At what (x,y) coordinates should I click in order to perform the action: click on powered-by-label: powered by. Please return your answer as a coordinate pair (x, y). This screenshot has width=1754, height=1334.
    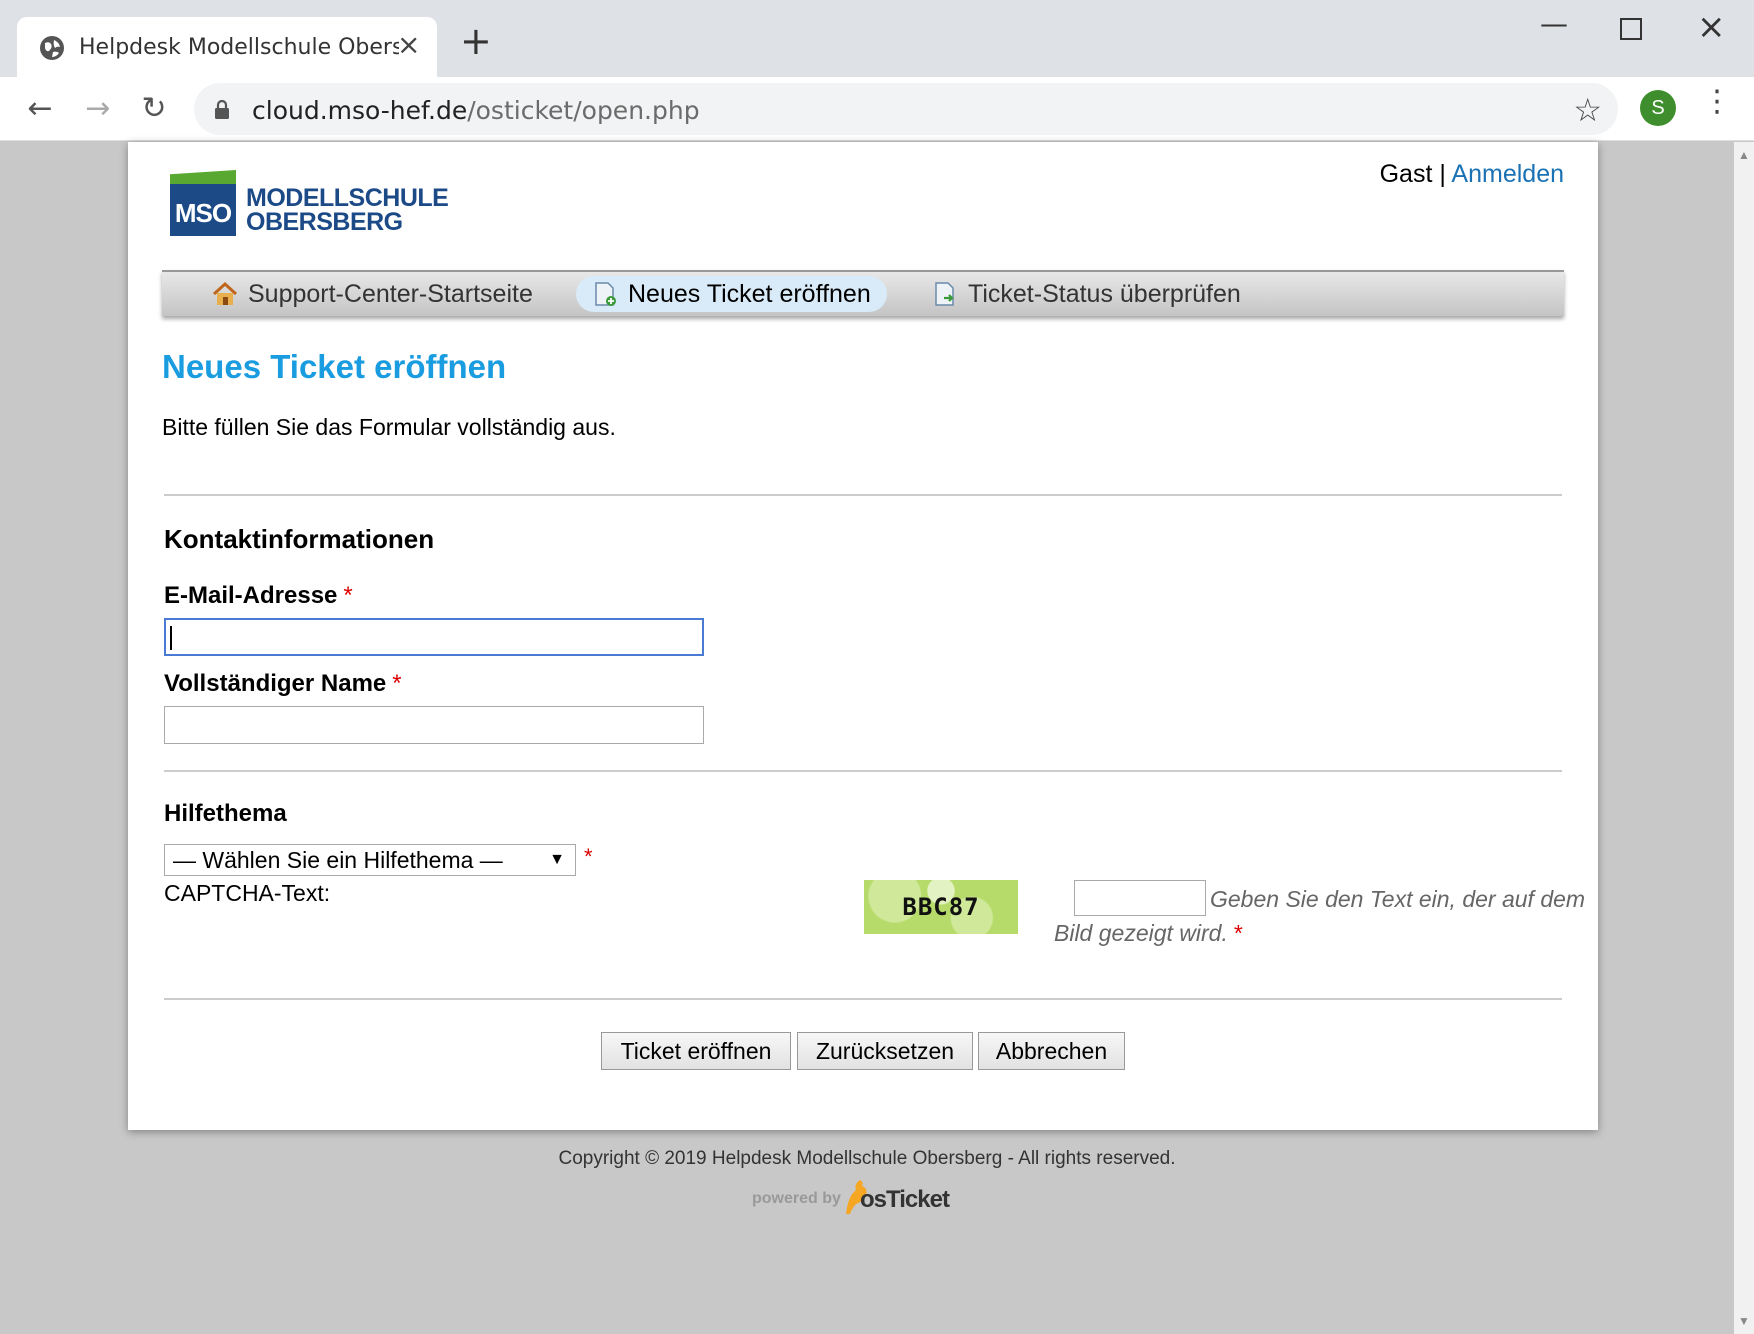
    Looking at the image, I should click on (796, 1198).